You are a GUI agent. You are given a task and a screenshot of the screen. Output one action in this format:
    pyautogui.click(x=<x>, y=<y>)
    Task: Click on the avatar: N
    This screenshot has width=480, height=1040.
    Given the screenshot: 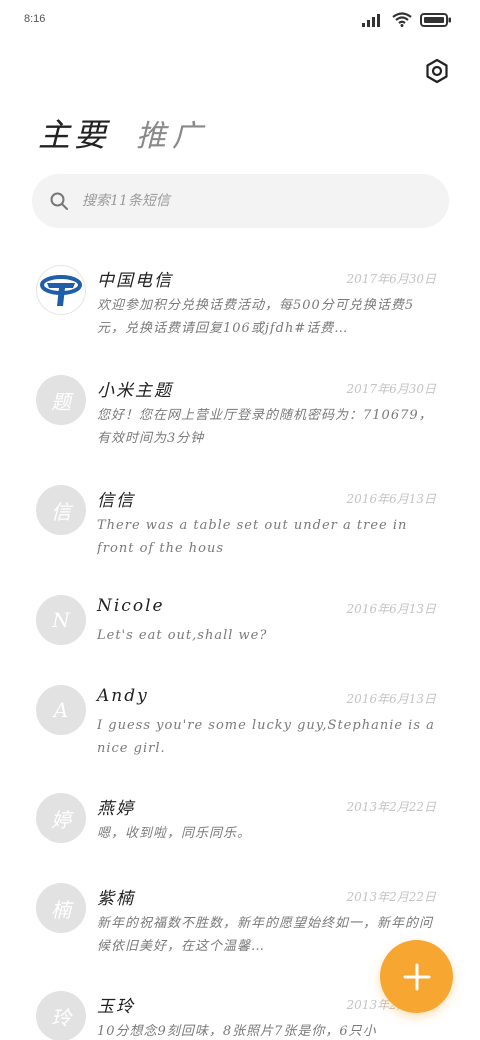 What is the action you would take?
    pyautogui.click(x=61, y=620)
    